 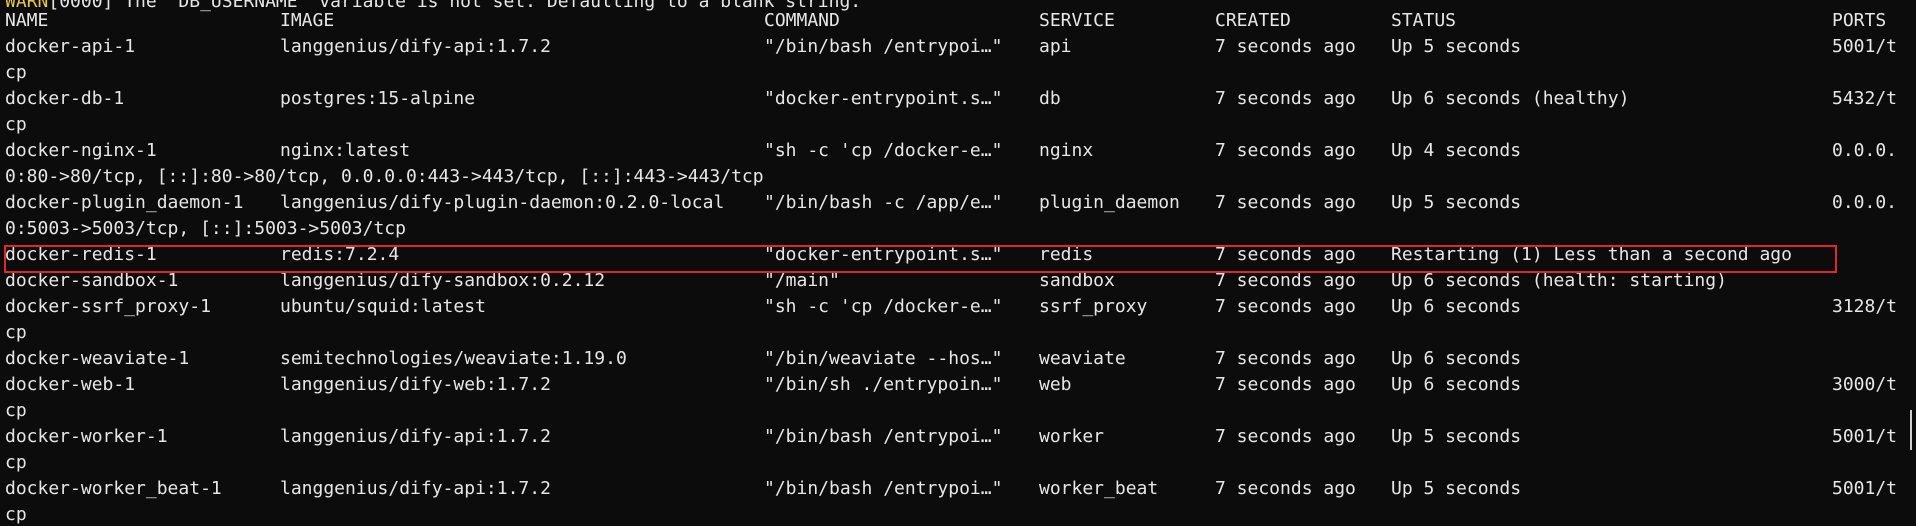 What do you see at coordinates (1911, 430) in the screenshot?
I see `scrollbar-thumb` at bounding box center [1911, 430].